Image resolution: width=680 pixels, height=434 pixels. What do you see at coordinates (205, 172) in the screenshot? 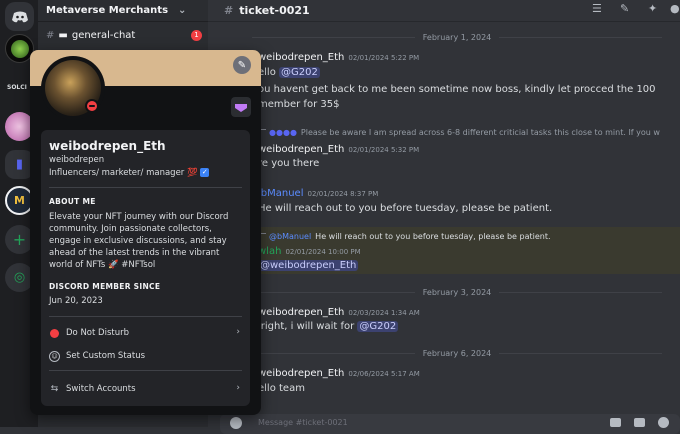
I see `checkmark-icon: ✓` at bounding box center [205, 172].